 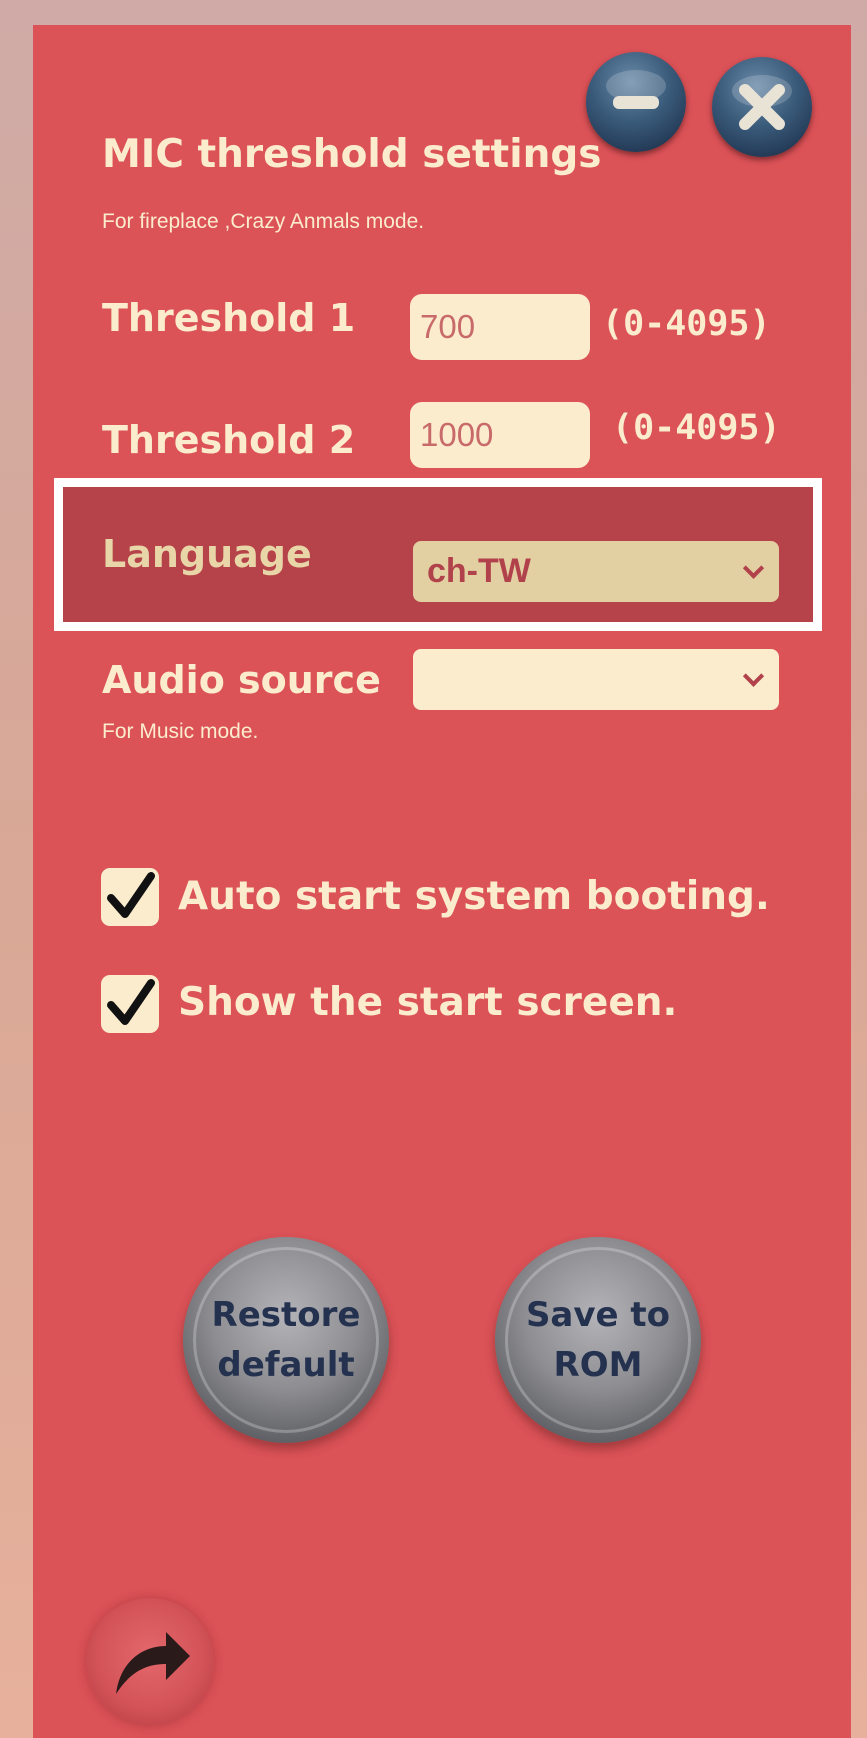 What do you see at coordinates (596, 571) in the screenshot?
I see `language-select: ch-TW` at bounding box center [596, 571].